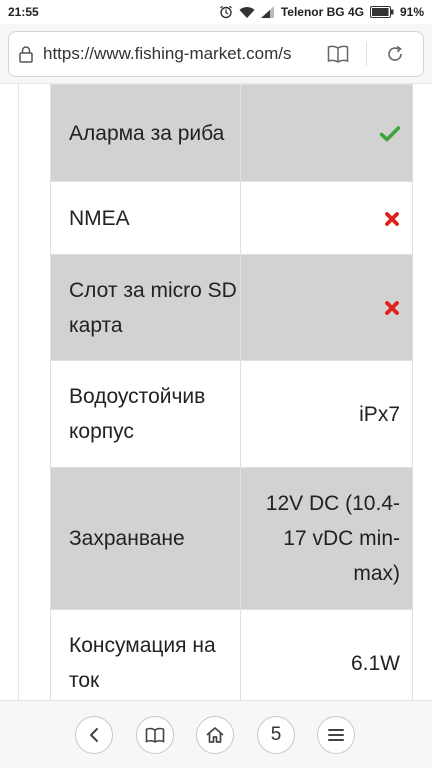 This screenshot has height=768, width=432. I want to click on spec-value: 6.1W, so click(326, 654).